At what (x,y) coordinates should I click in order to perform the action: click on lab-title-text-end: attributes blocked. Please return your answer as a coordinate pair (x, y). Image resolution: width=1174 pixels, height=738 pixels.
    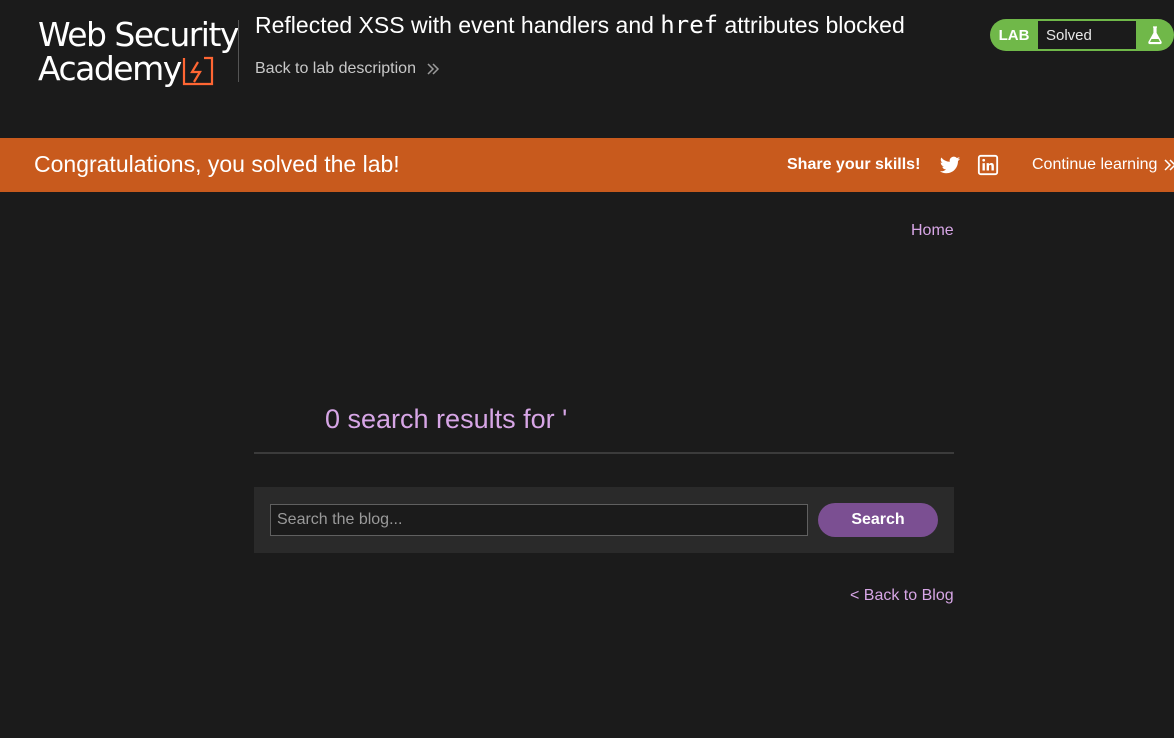
    Looking at the image, I should click on (814, 25).